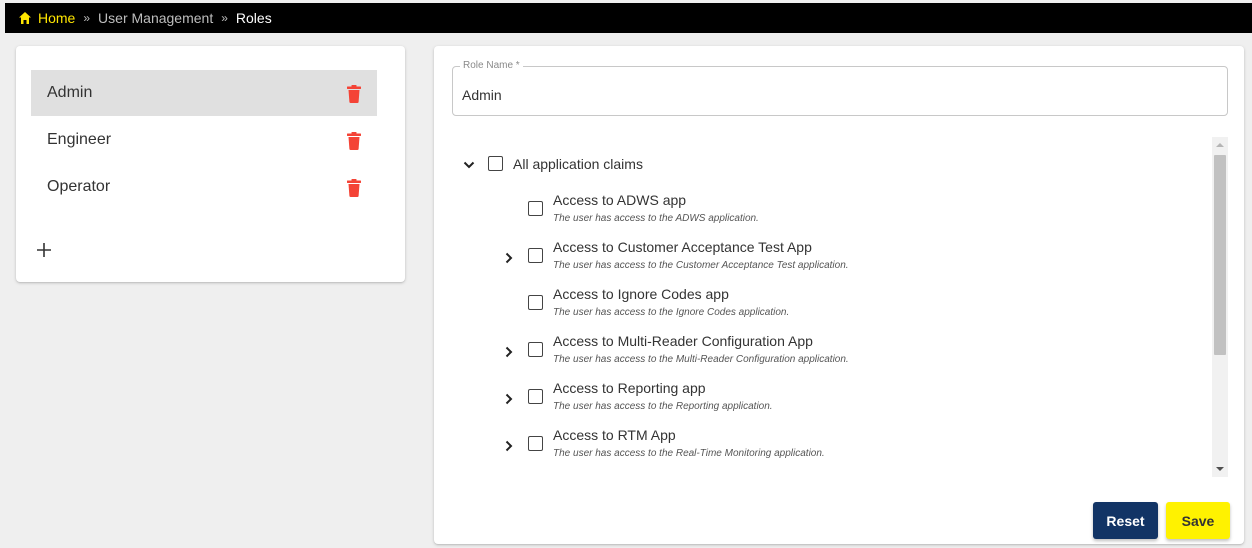  What do you see at coordinates (620, 200) in the screenshot?
I see `claim-title: Access to ADWS app` at bounding box center [620, 200].